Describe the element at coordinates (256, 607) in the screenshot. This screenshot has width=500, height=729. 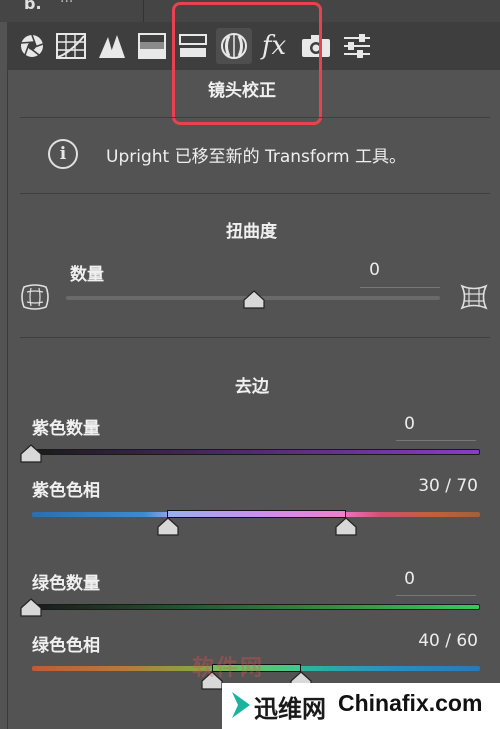
I see `green-amount-track` at that location.